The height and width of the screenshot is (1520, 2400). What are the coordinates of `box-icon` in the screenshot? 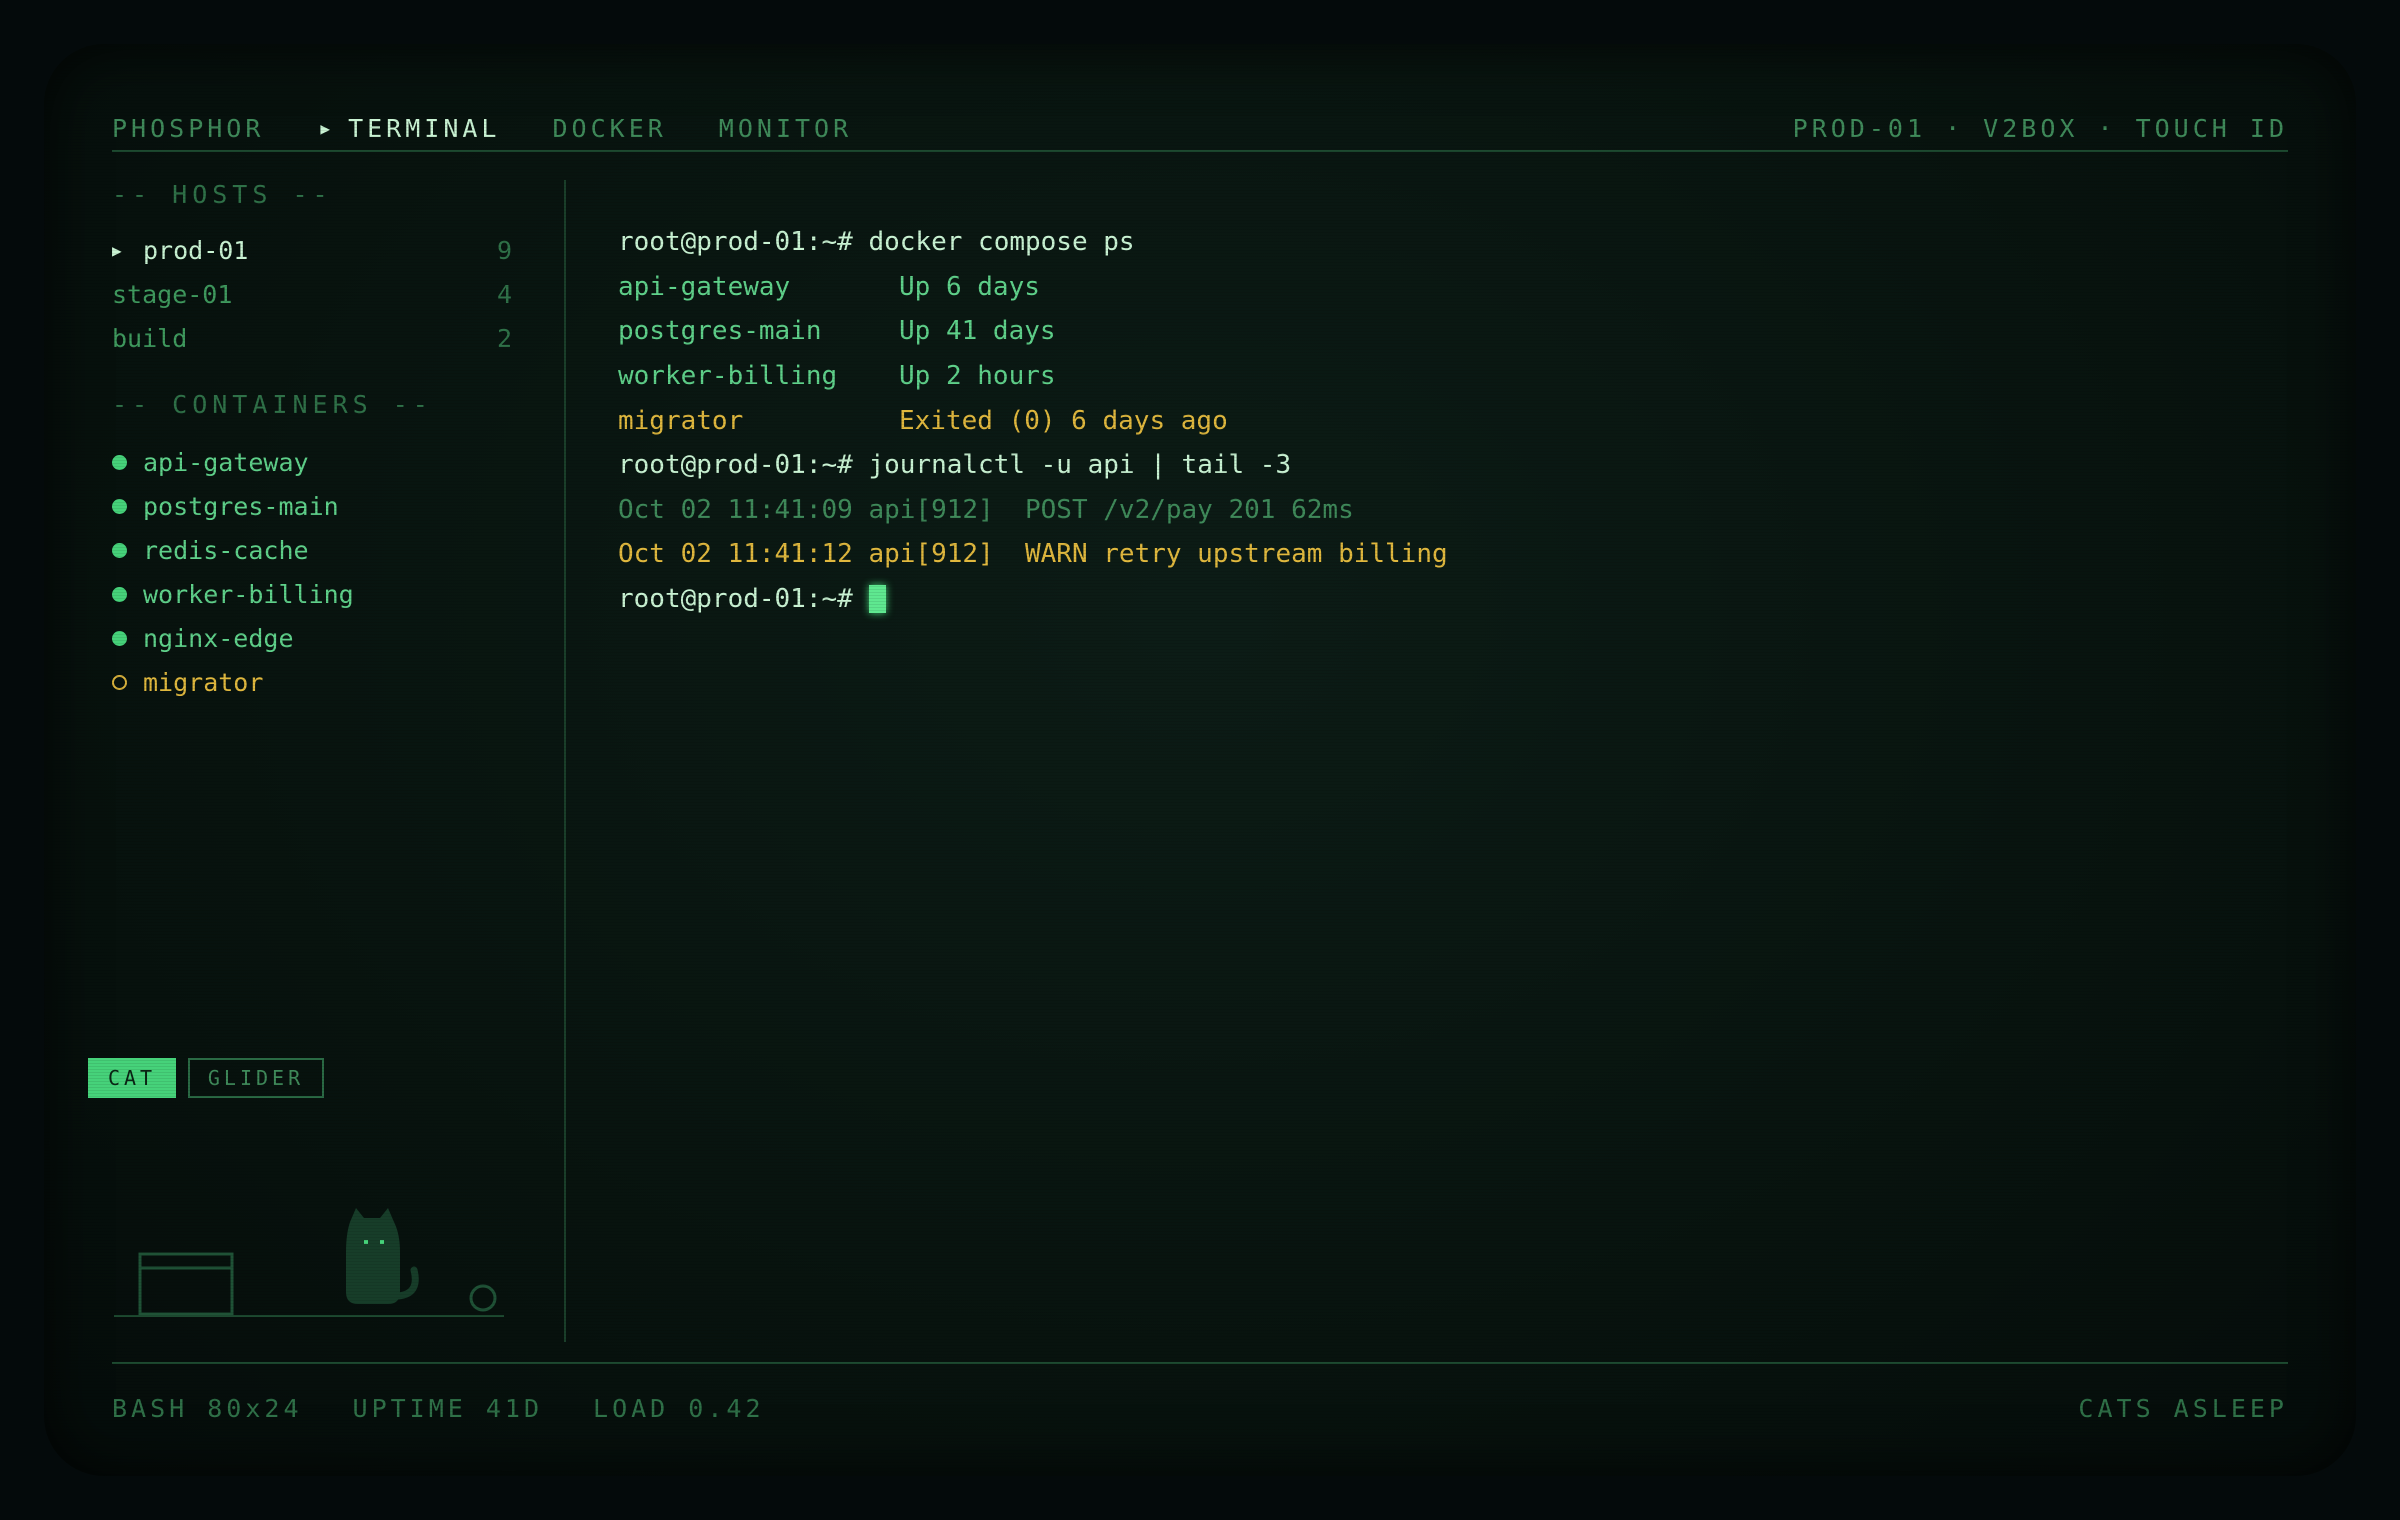 It's located at (186, 1284).